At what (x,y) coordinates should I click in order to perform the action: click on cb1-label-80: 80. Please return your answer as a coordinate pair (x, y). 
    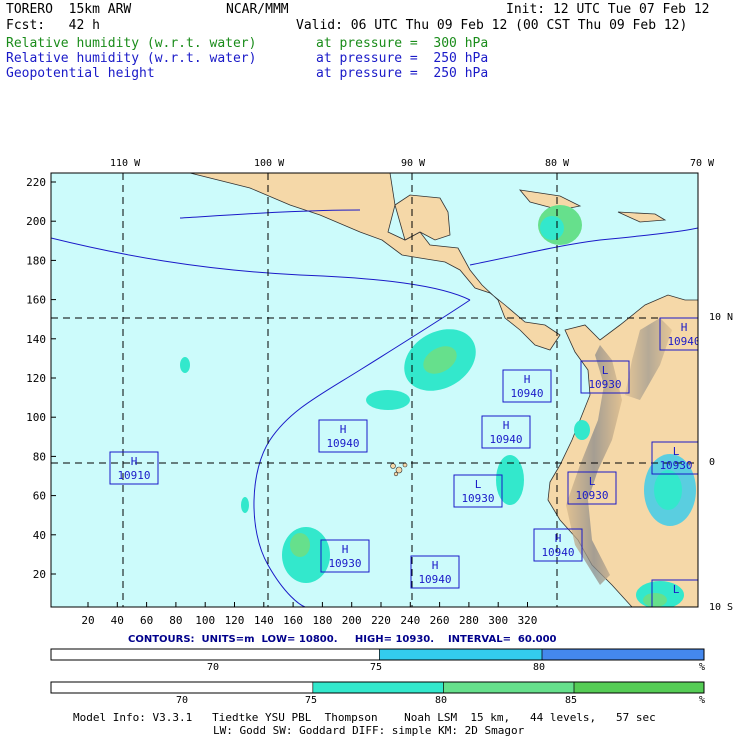
    Looking at the image, I should click on (539, 667).